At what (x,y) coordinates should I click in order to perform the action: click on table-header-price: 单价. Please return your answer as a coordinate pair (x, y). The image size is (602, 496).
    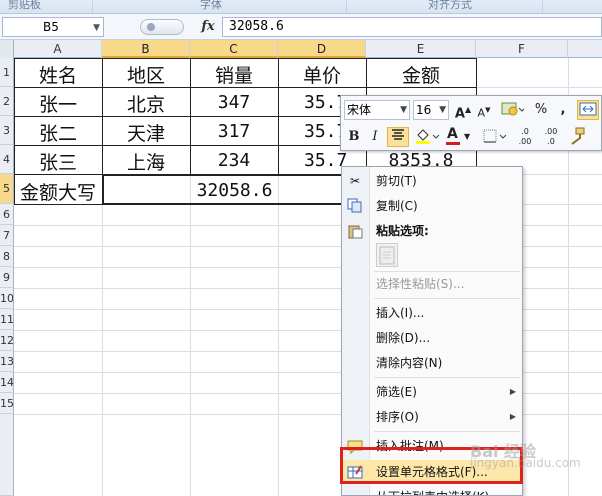
    Looking at the image, I should click on (322, 74).